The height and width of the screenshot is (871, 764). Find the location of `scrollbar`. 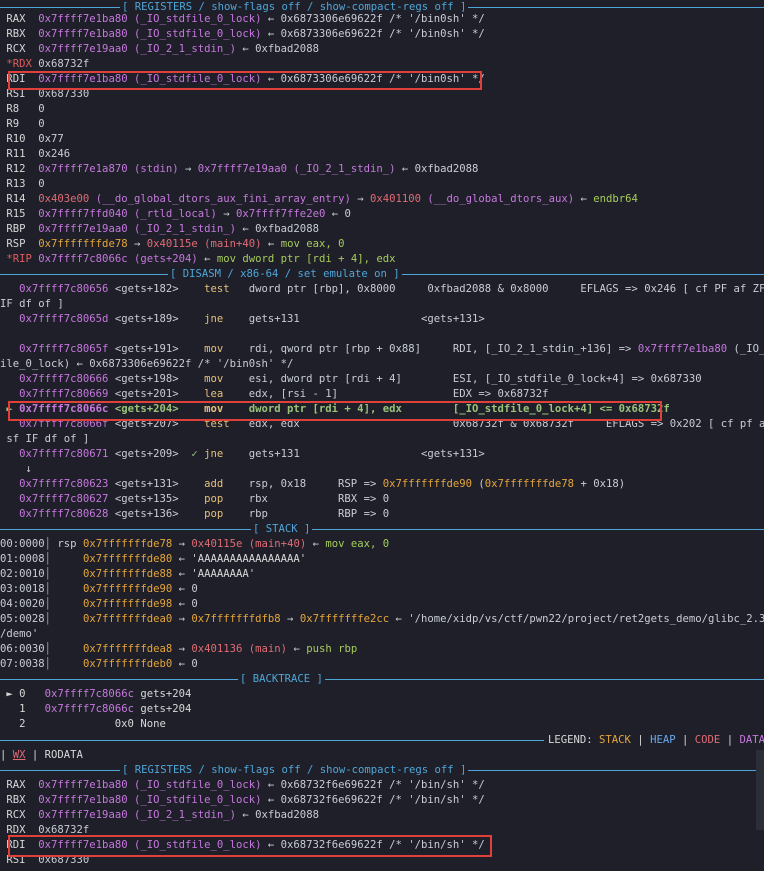

scrollbar is located at coordinates (760, 790).